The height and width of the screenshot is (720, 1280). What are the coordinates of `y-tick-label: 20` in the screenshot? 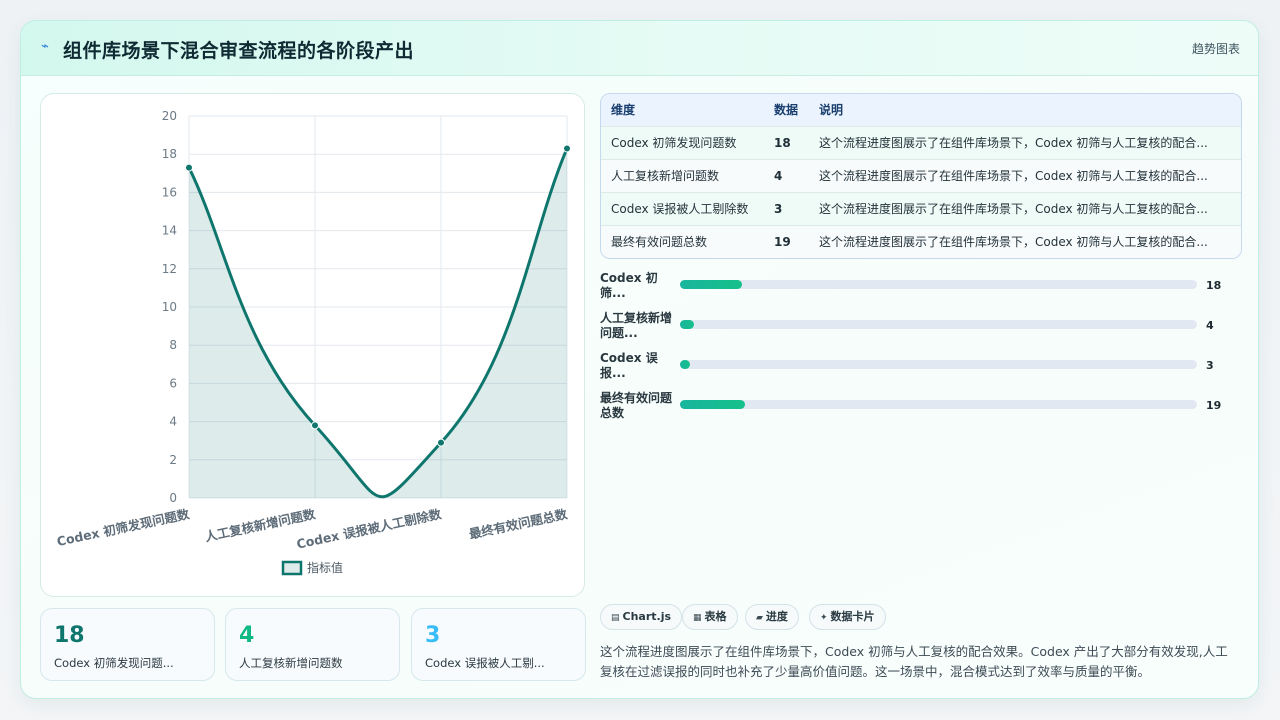 It's located at (169, 116).